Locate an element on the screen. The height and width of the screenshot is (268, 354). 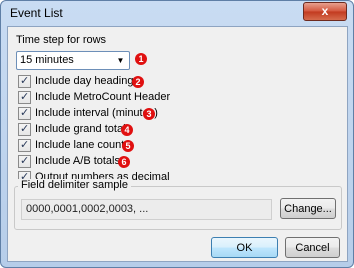
callout-marker-2: 2 is located at coordinates (138, 82).